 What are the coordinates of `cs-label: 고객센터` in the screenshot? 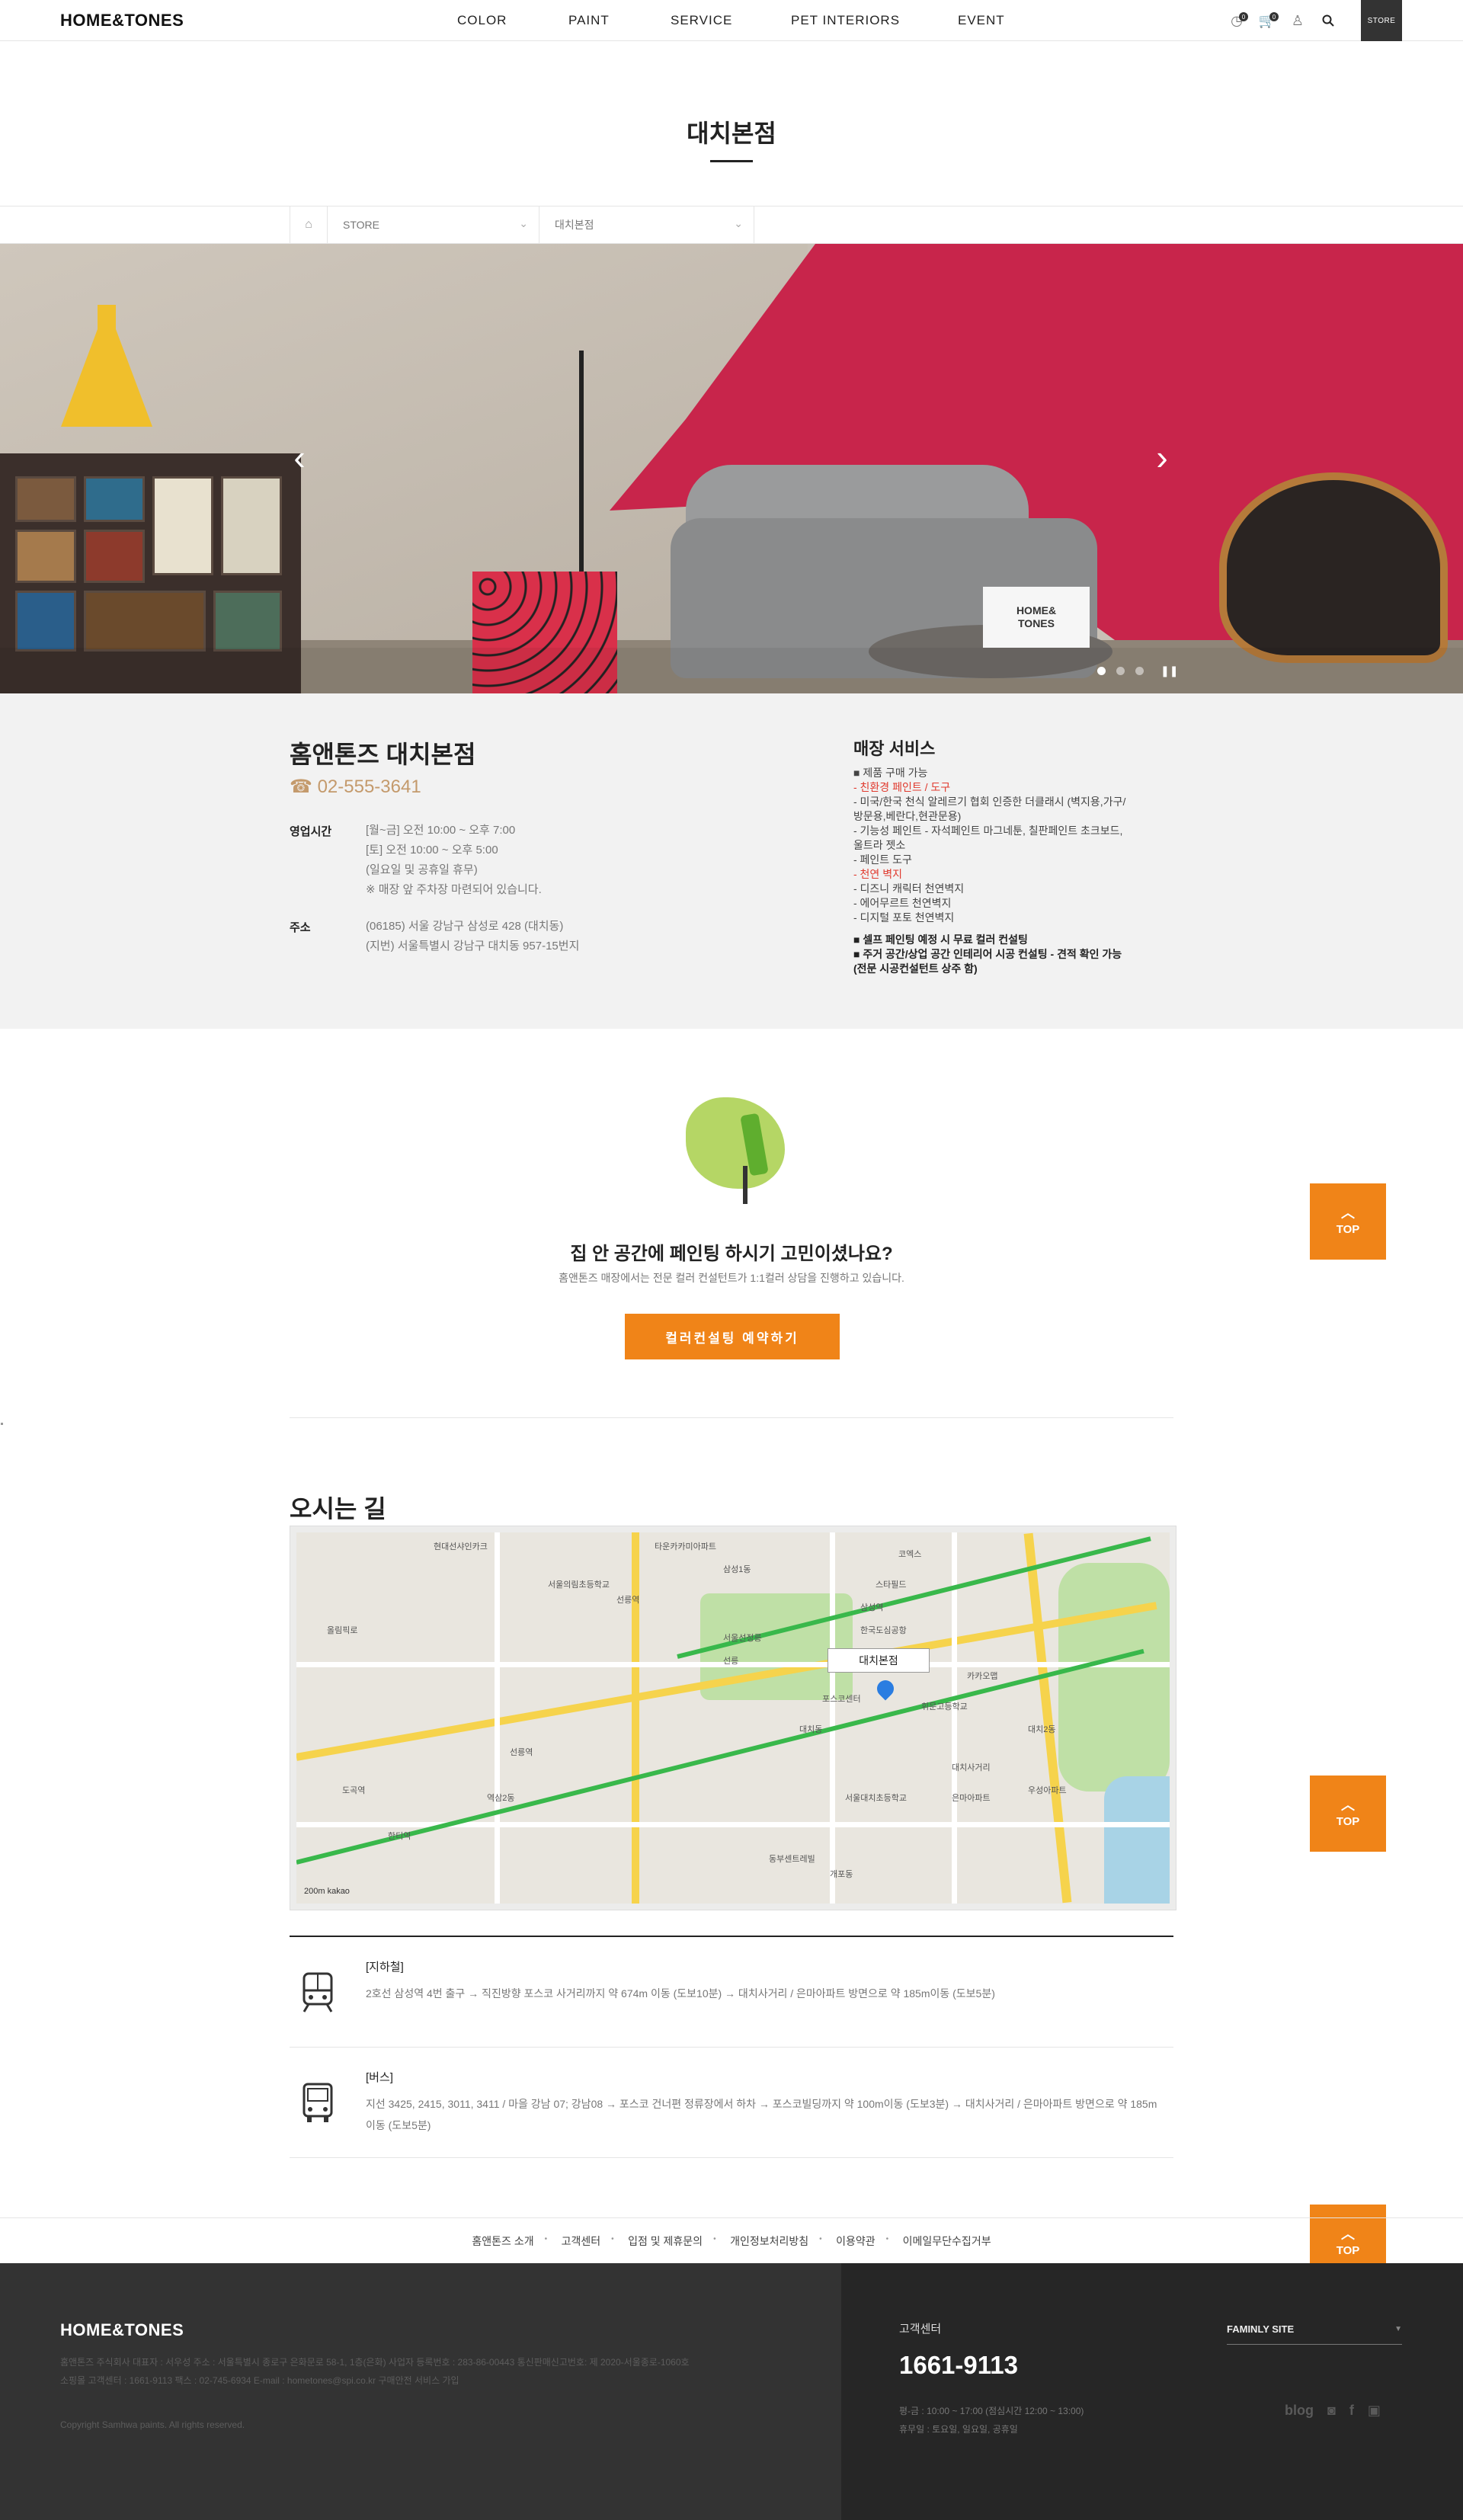 It's located at (920, 2329).